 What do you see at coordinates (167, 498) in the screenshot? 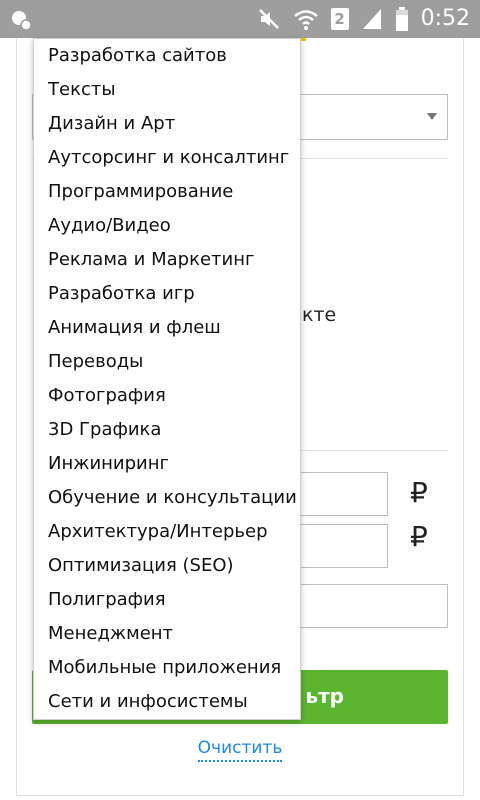
I see `dropdown-item-education: Обучение и консультации` at bounding box center [167, 498].